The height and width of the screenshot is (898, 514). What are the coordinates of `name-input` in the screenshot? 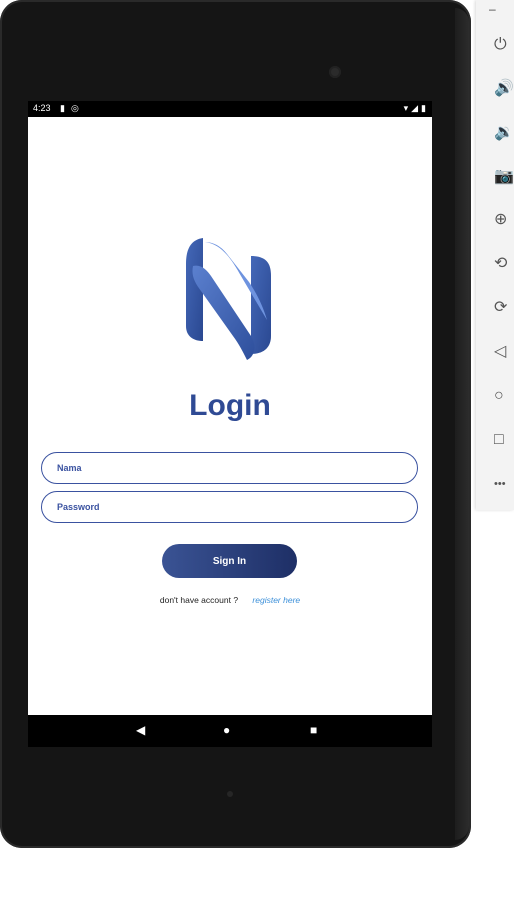 It's located at (222, 468).